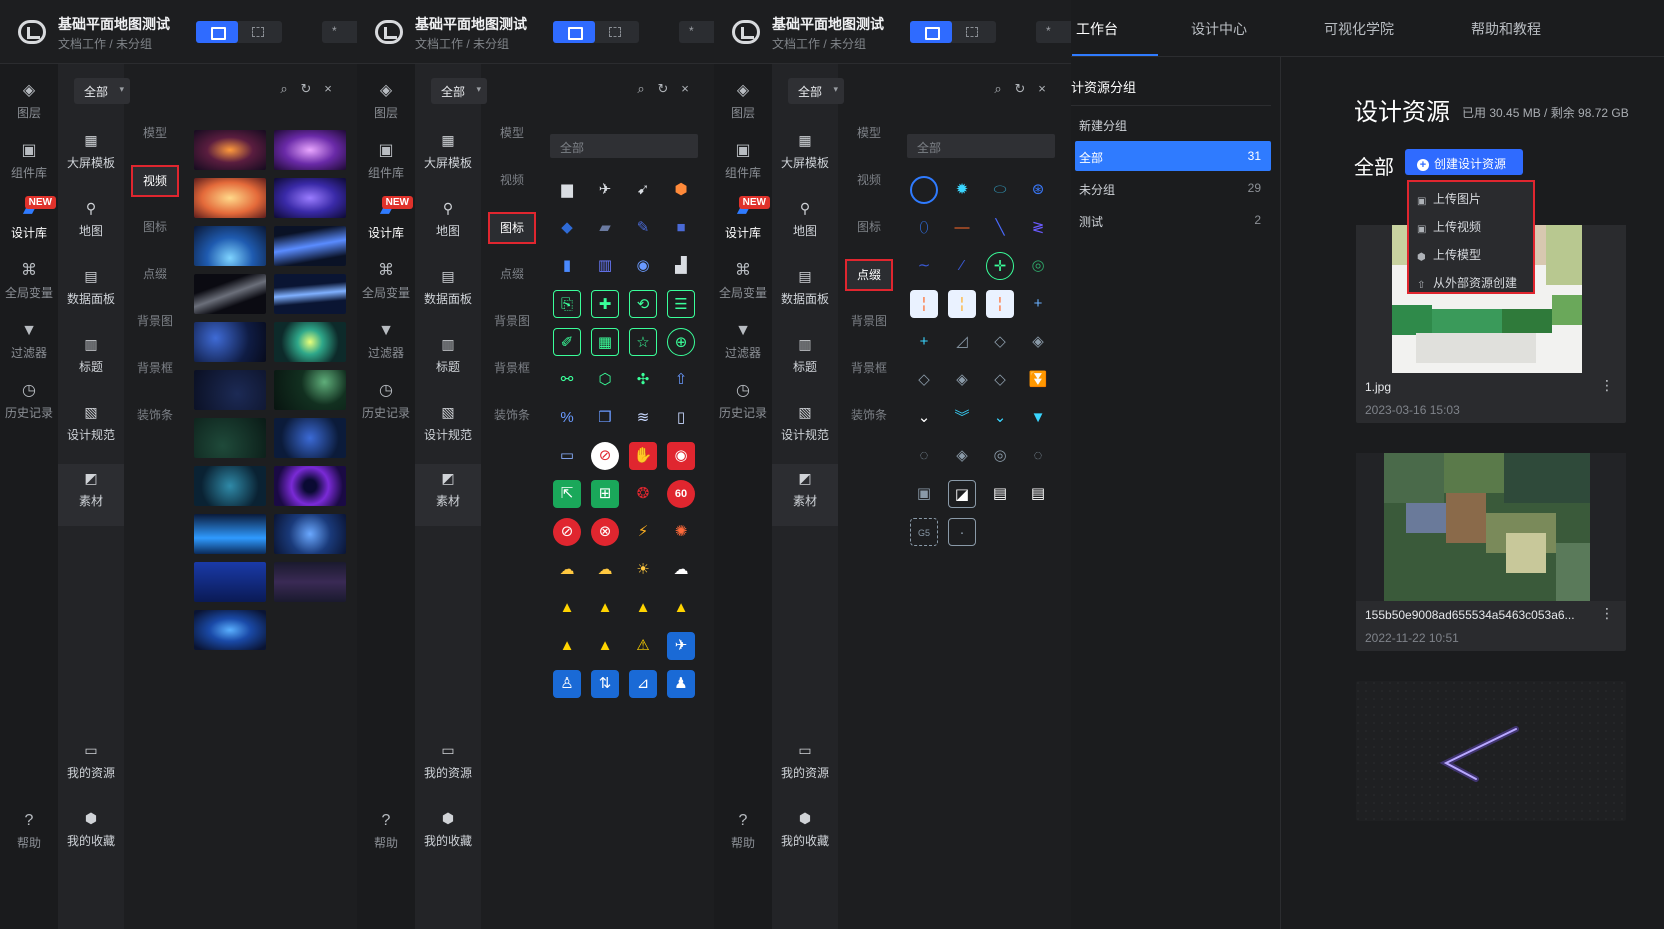 This screenshot has width=1664, height=929. Describe the element at coordinates (605, 304) in the screenshot. I see `medical-icon: ✚` at that location.